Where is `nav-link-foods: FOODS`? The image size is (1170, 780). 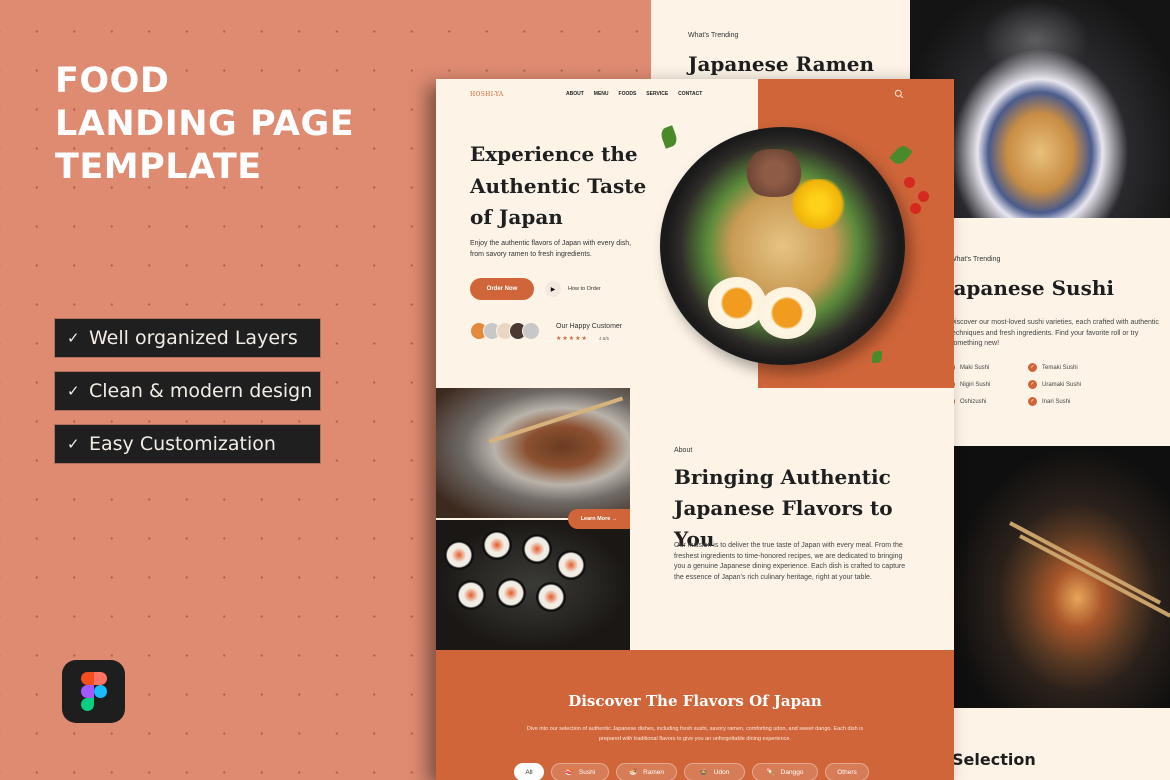
nav-link-foods: FOODS is located at coordinates (628, 94).